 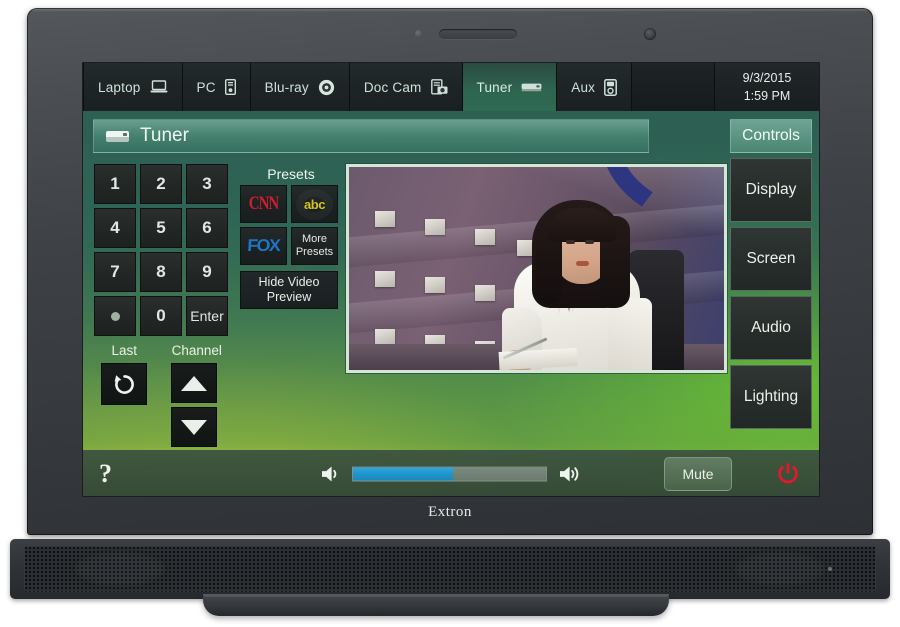 What do you see at coordinates (450, 10) in the screenshot?
I see `bezel-highlight` at bounding box center [450, 10].